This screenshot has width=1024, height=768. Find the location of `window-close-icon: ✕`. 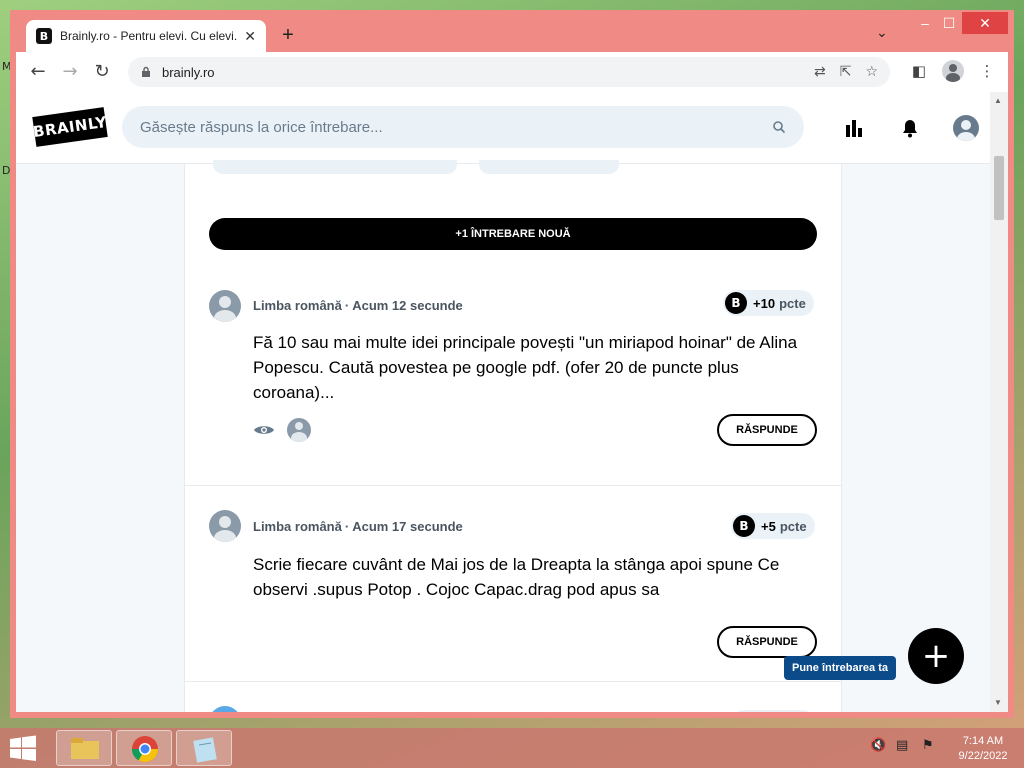

window-close-icon: ✕ is located at coordinates (985, 23).